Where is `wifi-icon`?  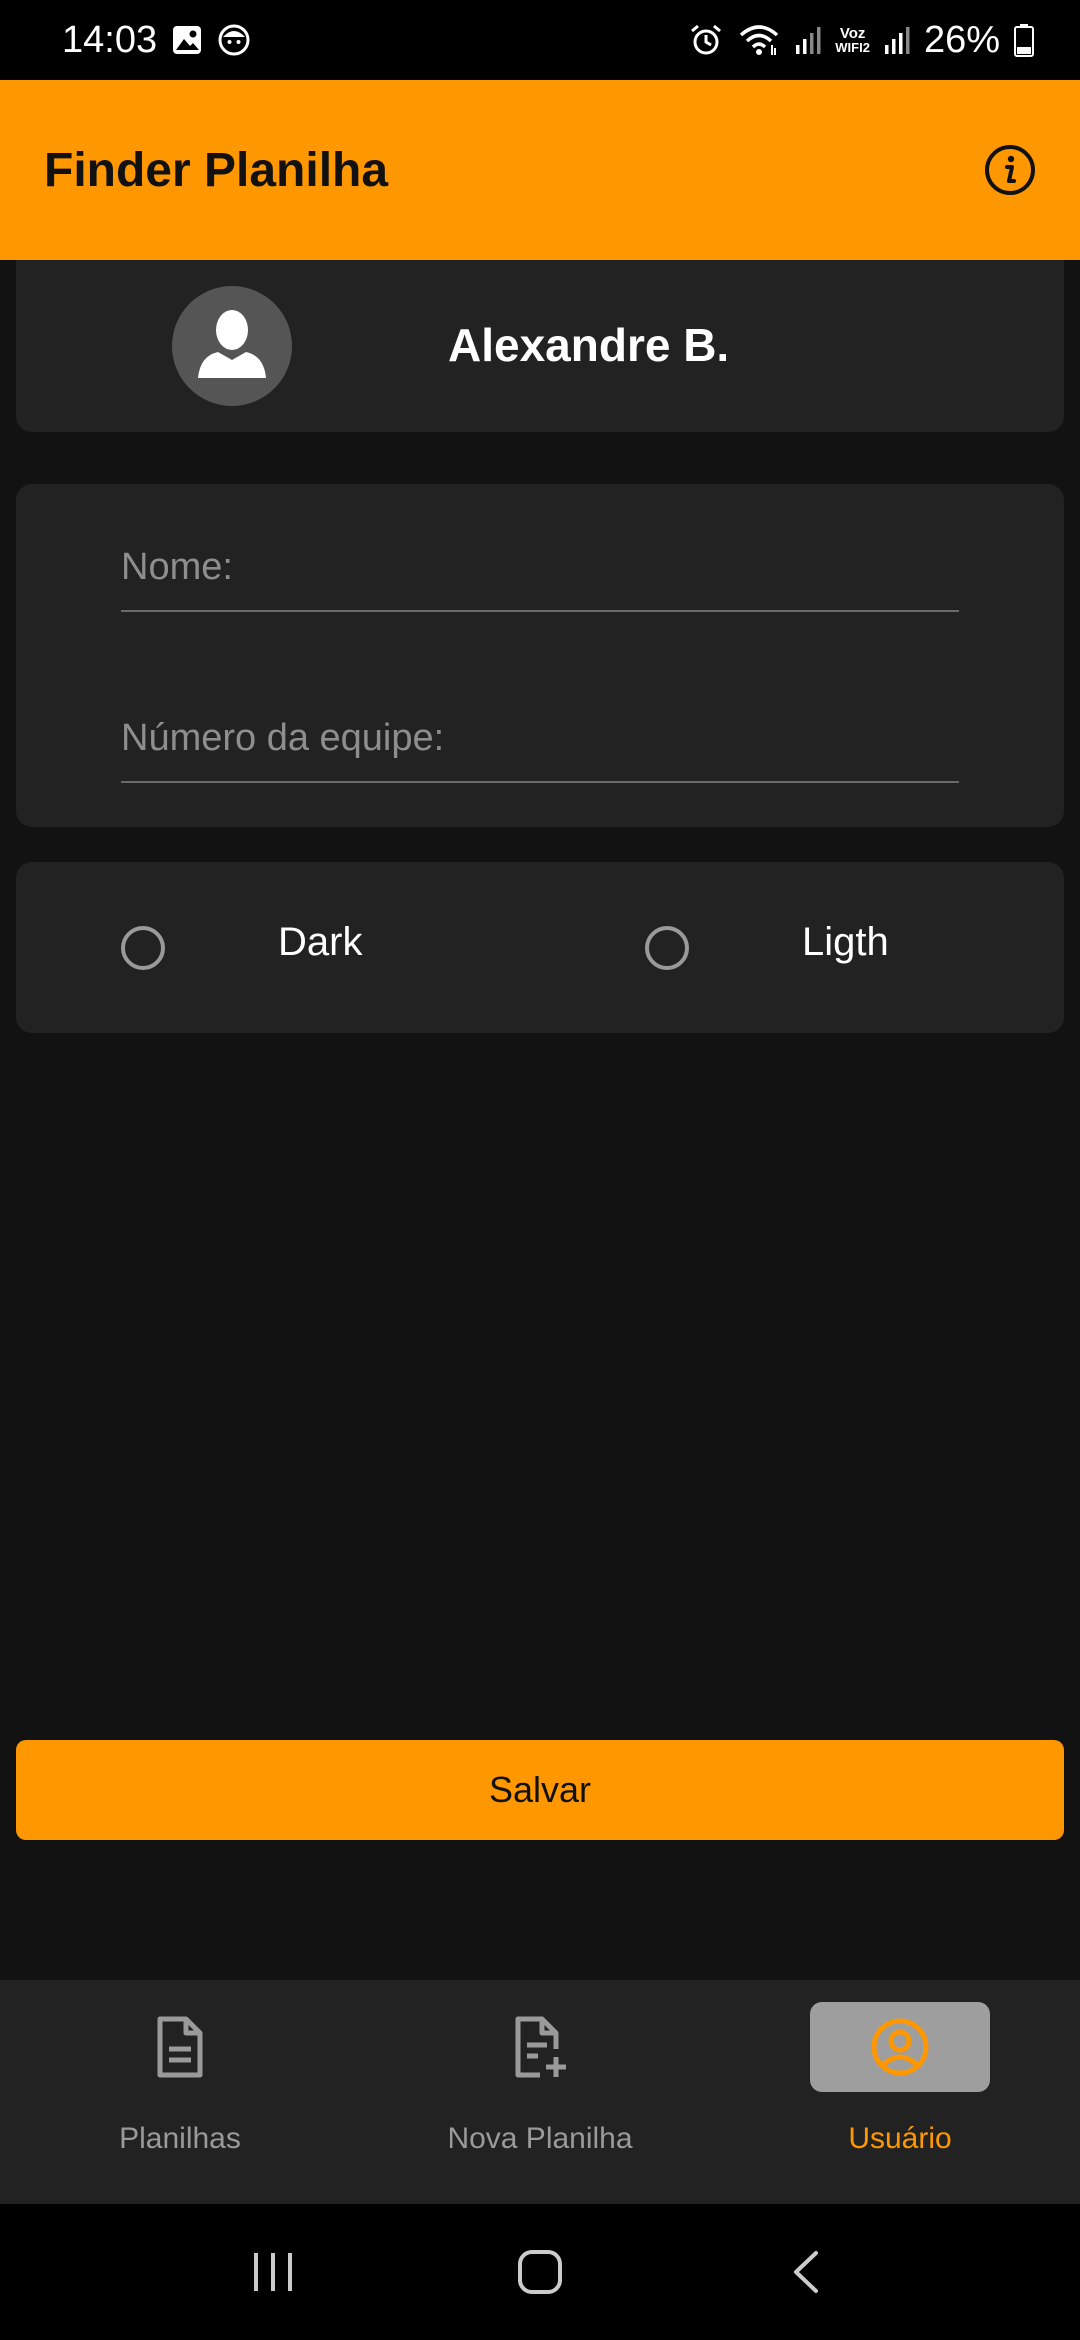 wifi-icon is located at coordinates (759, 40).